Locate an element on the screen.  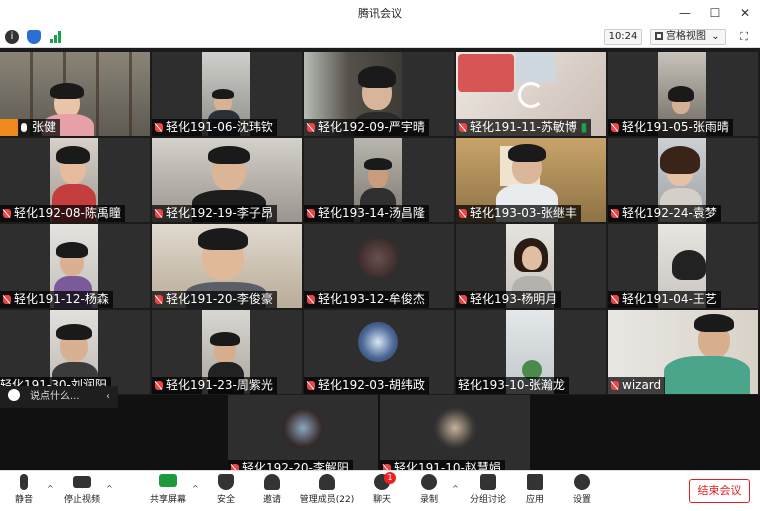
participant-label: 轻化191-12-杨森 is located at coordinates (56, 299).